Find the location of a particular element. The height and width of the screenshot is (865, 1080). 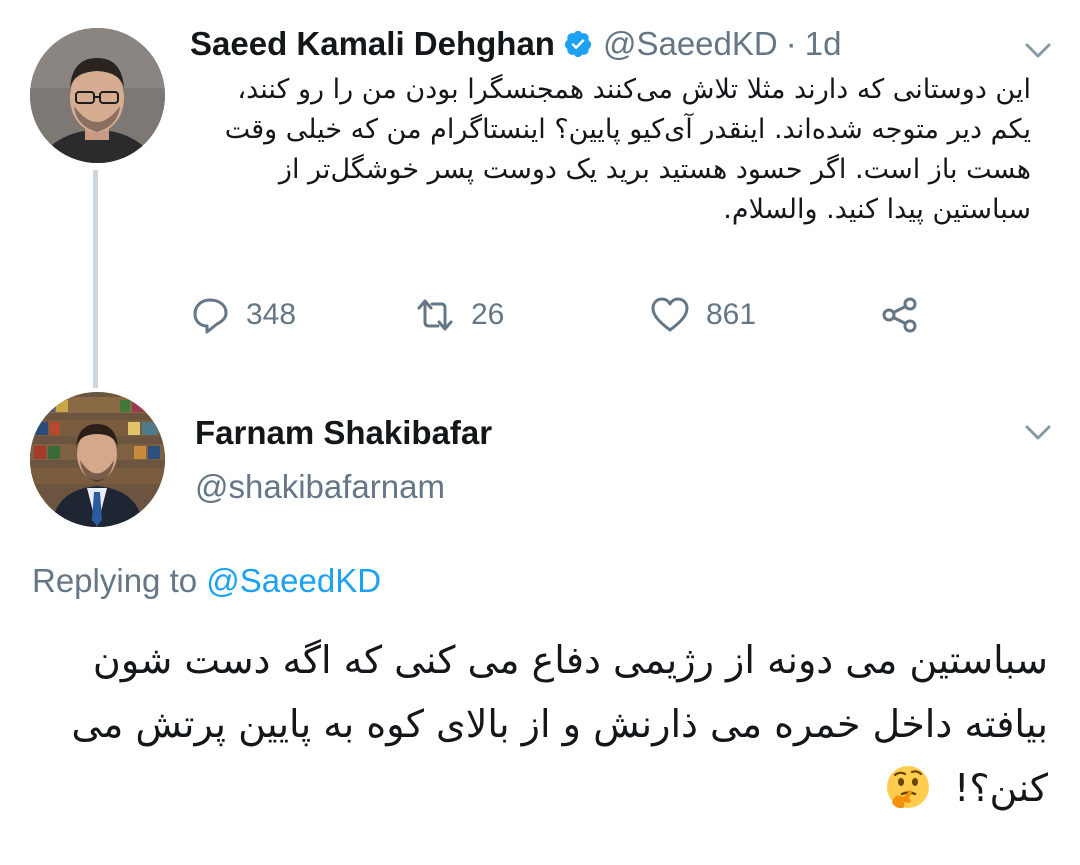

share-icon is located at coordinates (899, 315).